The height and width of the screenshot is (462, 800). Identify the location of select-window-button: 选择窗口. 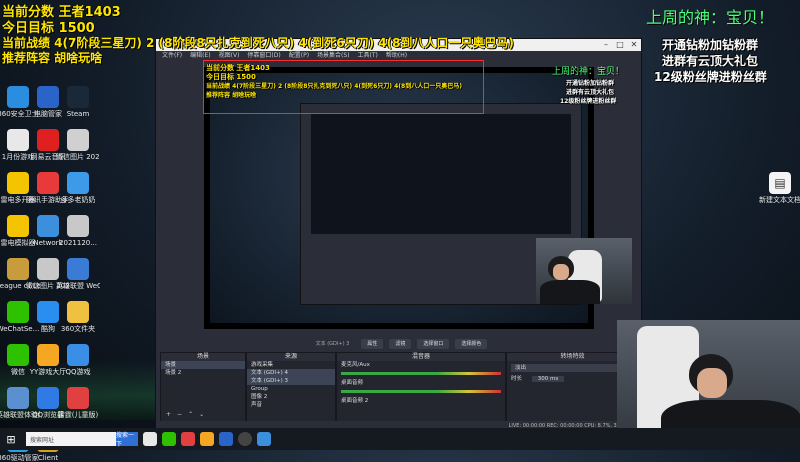
(433, 344).